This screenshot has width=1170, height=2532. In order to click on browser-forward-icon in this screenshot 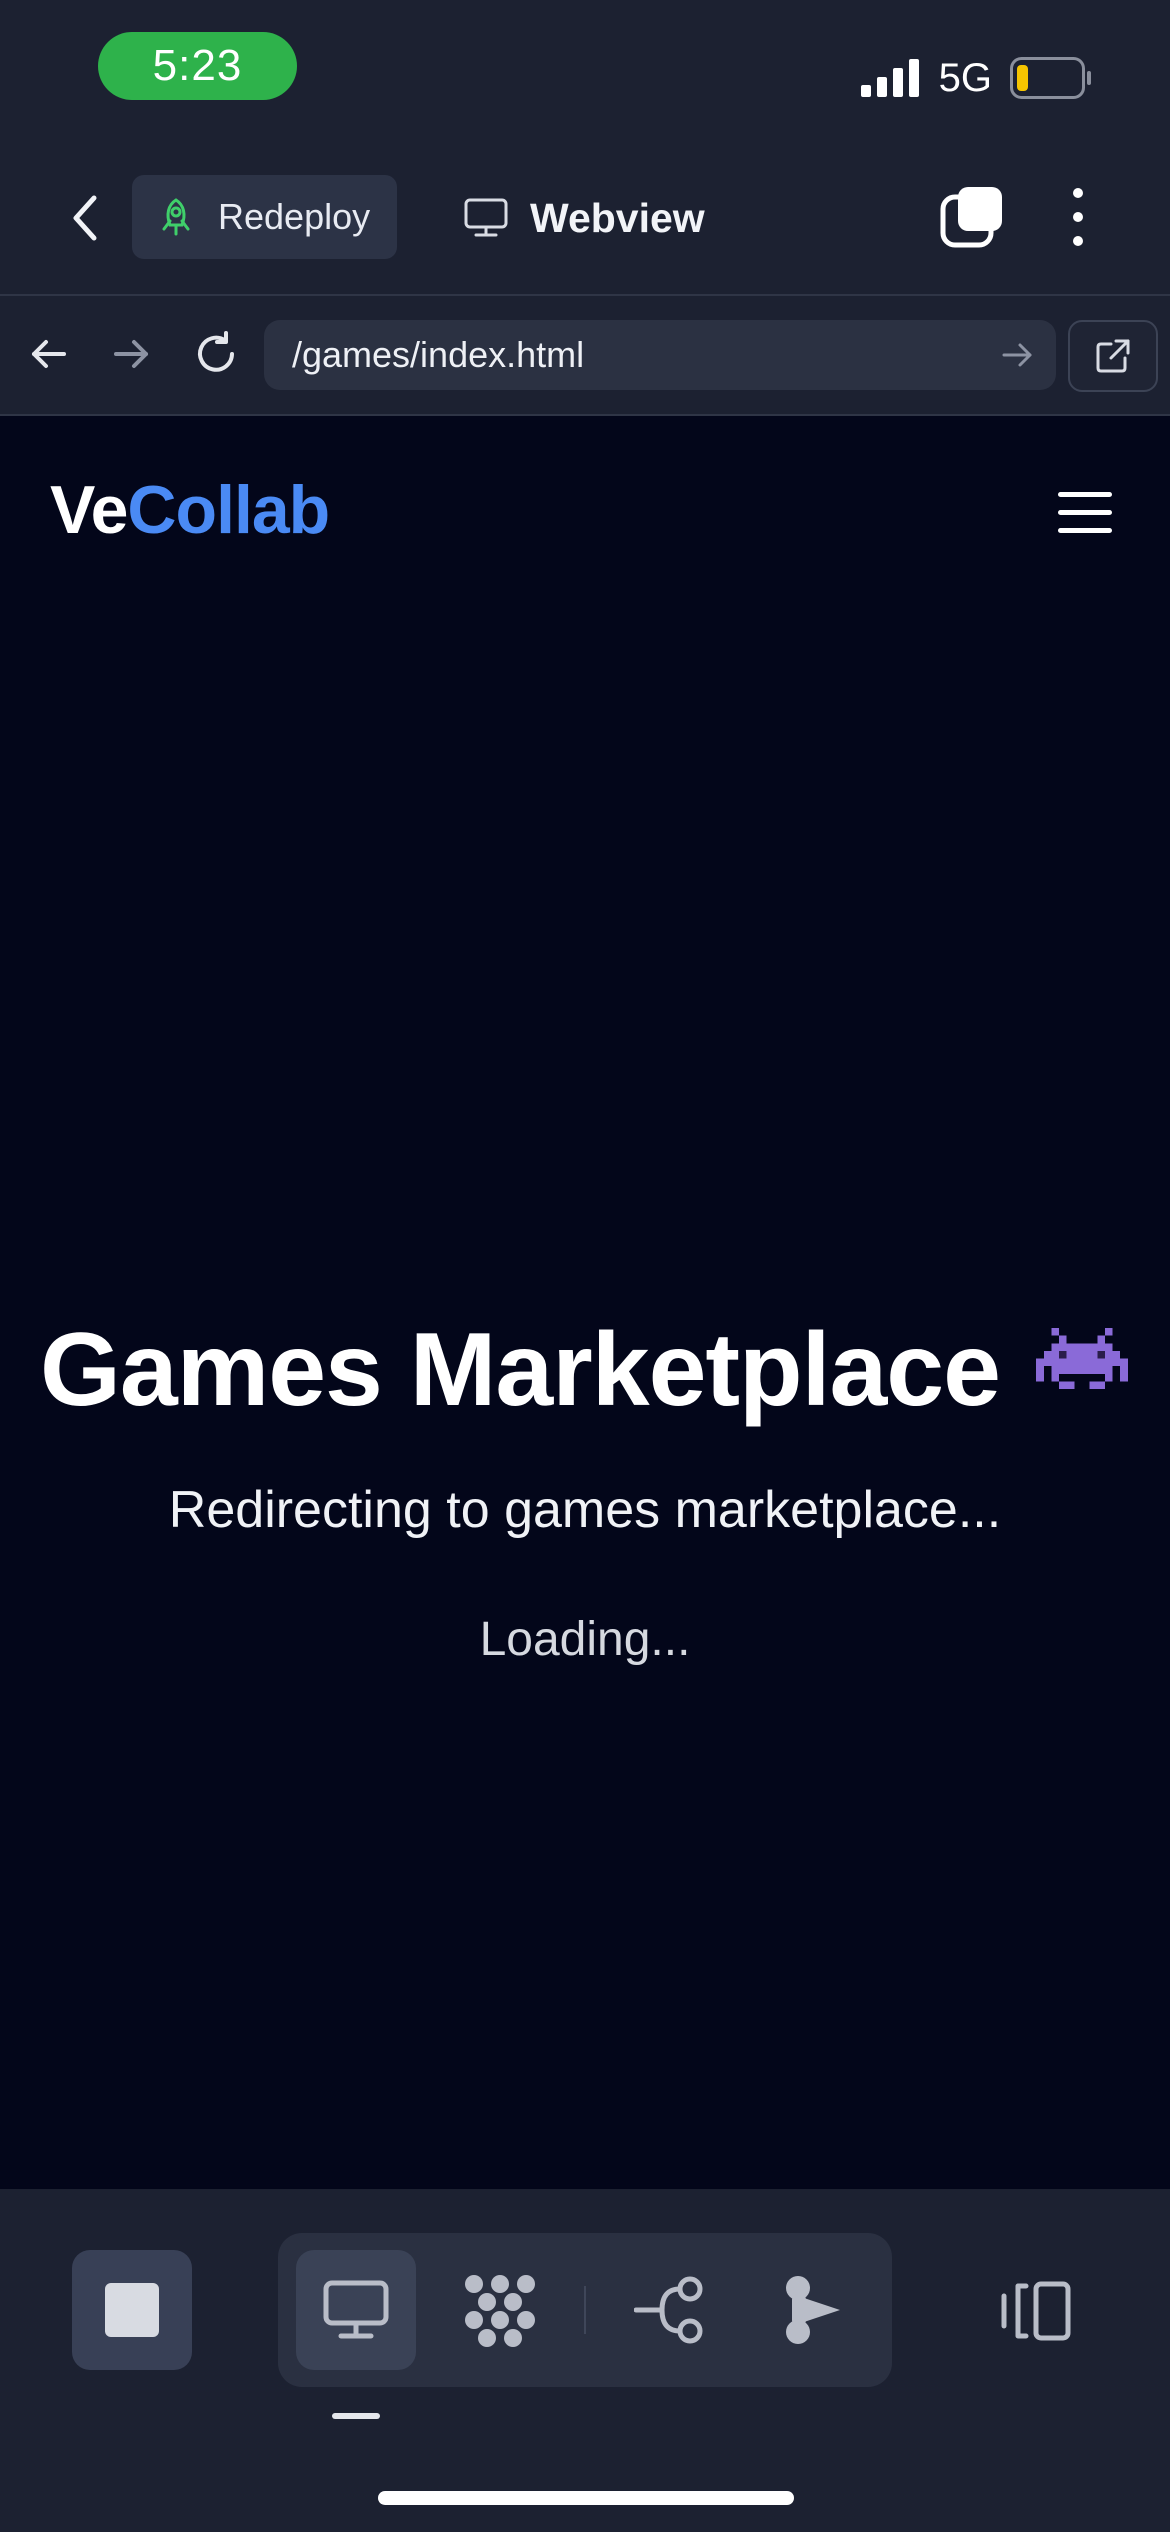, I will do `click(132, 354)`.